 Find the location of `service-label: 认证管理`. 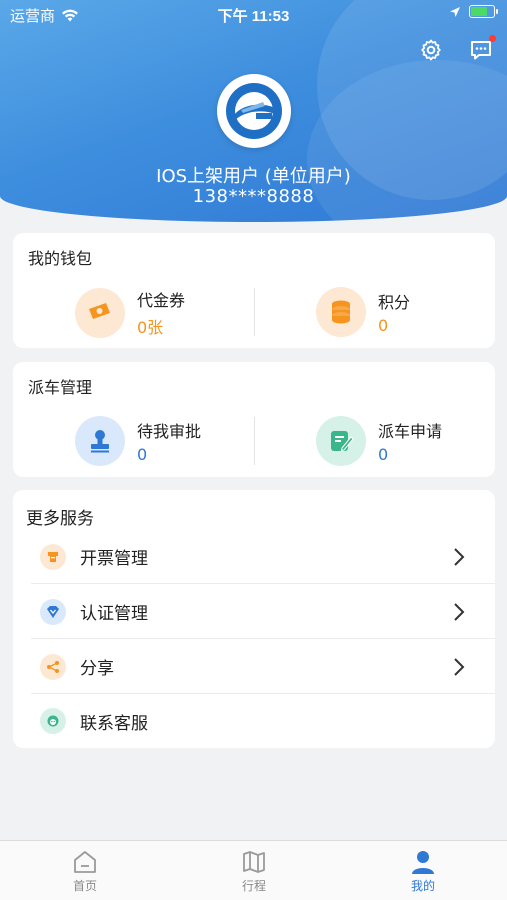

service-label: 认证管理 is located at coordinates (114, 614).